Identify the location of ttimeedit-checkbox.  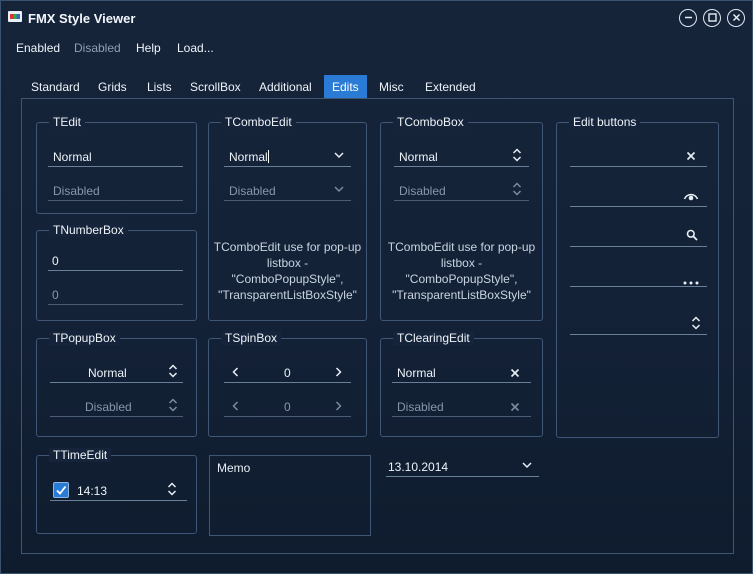
(61, 490).